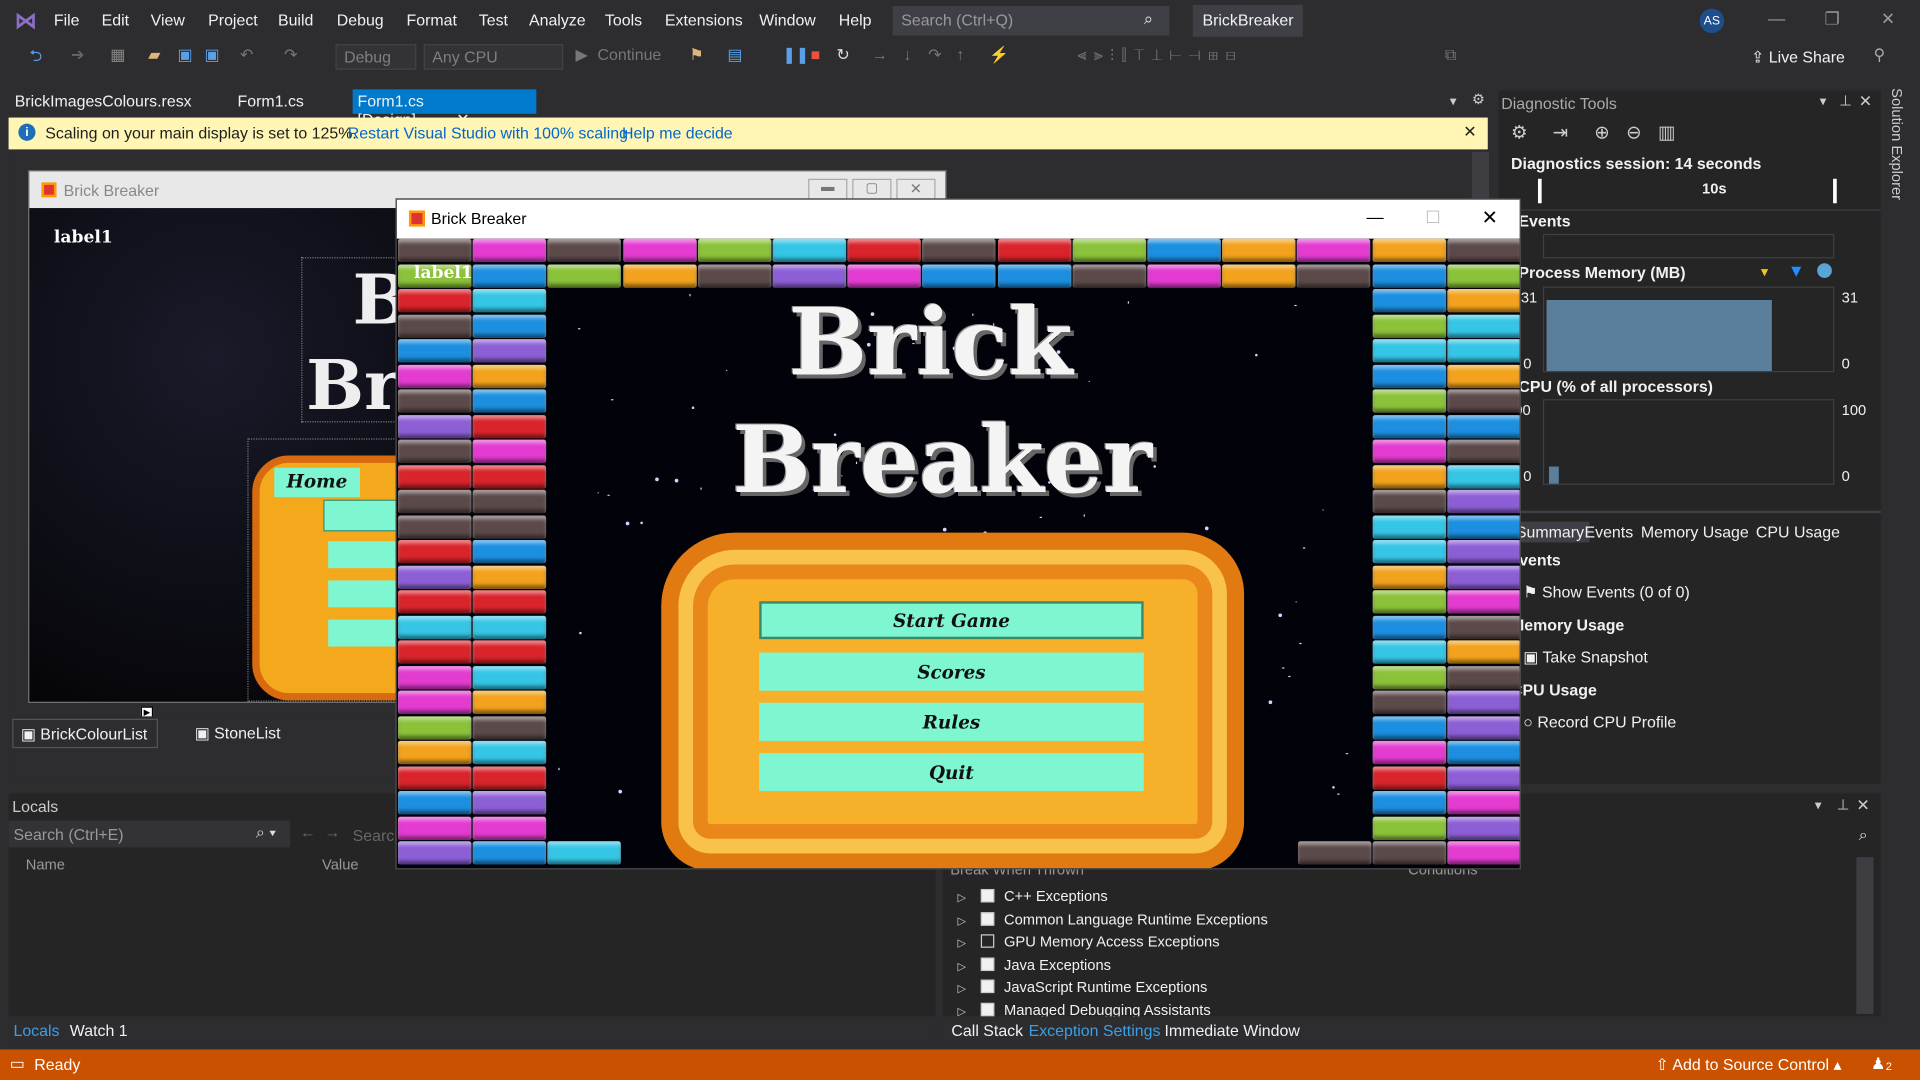  What do you see at coordinates (1878, 1064) in the screenshot?
I see `notifications-icon: ♟` at bounding box center [1878, 1064].